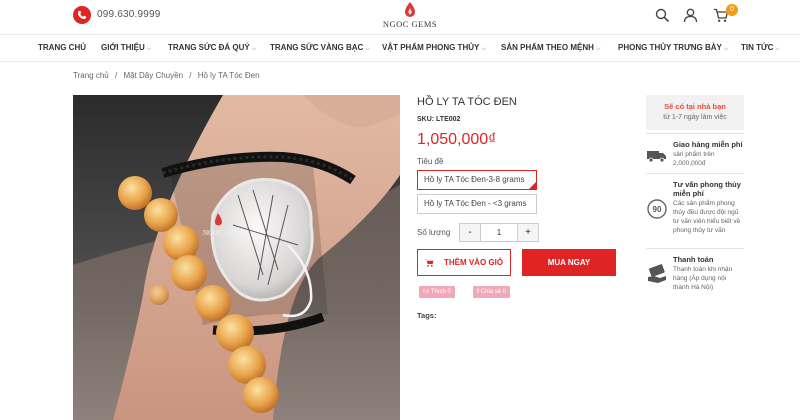 The image size is (800, 420). Describe the element at coordinates (437, 292) in the screenshot. I see `like-button: 👍︎ Thích 0` at that location.